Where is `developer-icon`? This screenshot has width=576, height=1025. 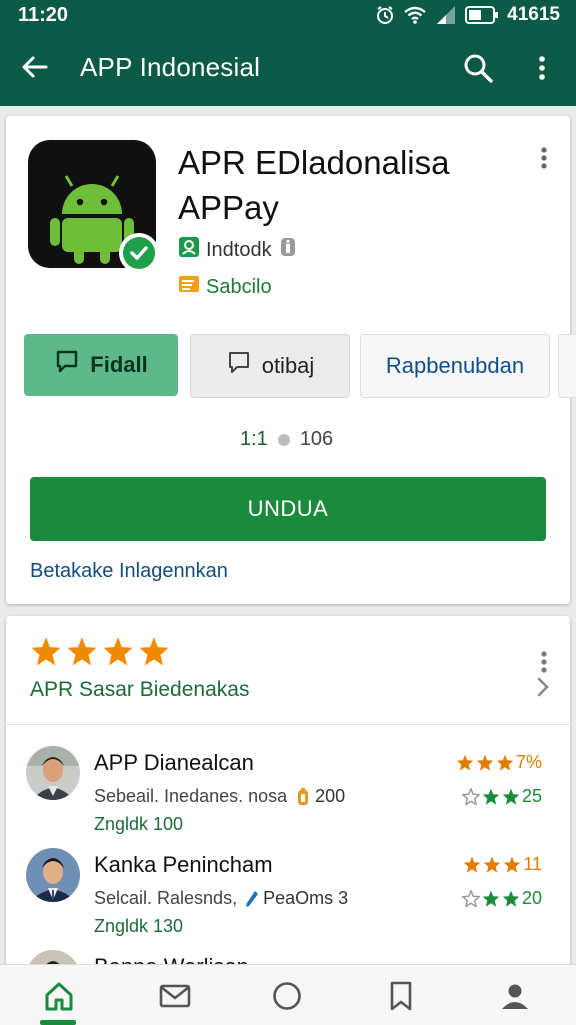 developer-icon is located at coordinates (189, 250).